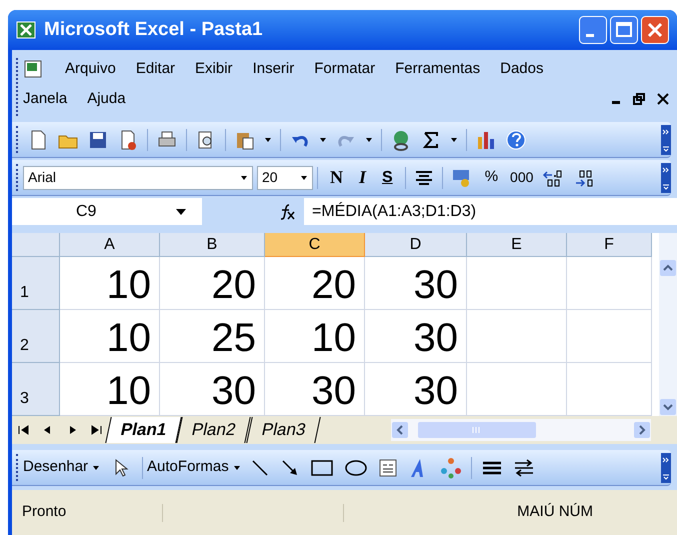 Image resolution: width=677 pixels, height=535 pixels. I want to click on arrow-icon, so click(290, 468).